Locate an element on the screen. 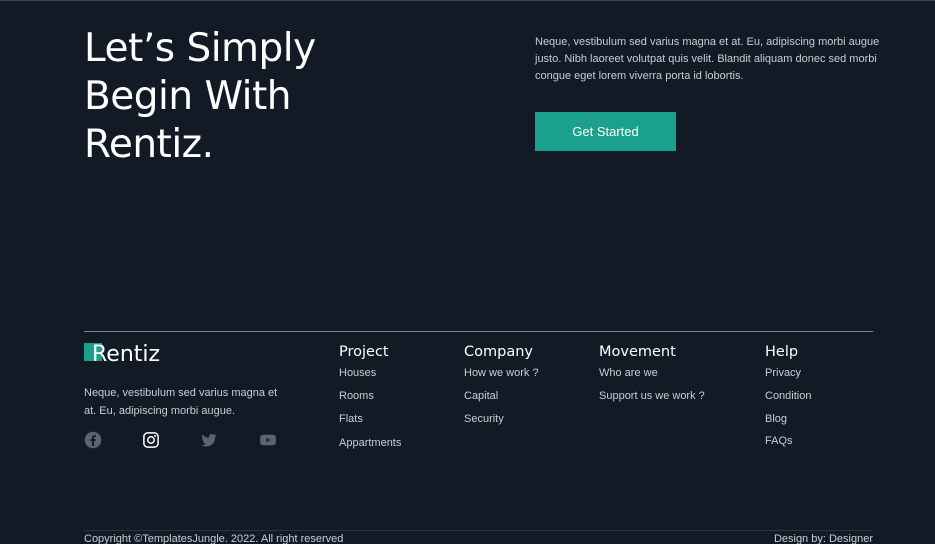 This screenshot has width=935, height=544. footer-link-capital: Capital is located at coordinates (501, 396).